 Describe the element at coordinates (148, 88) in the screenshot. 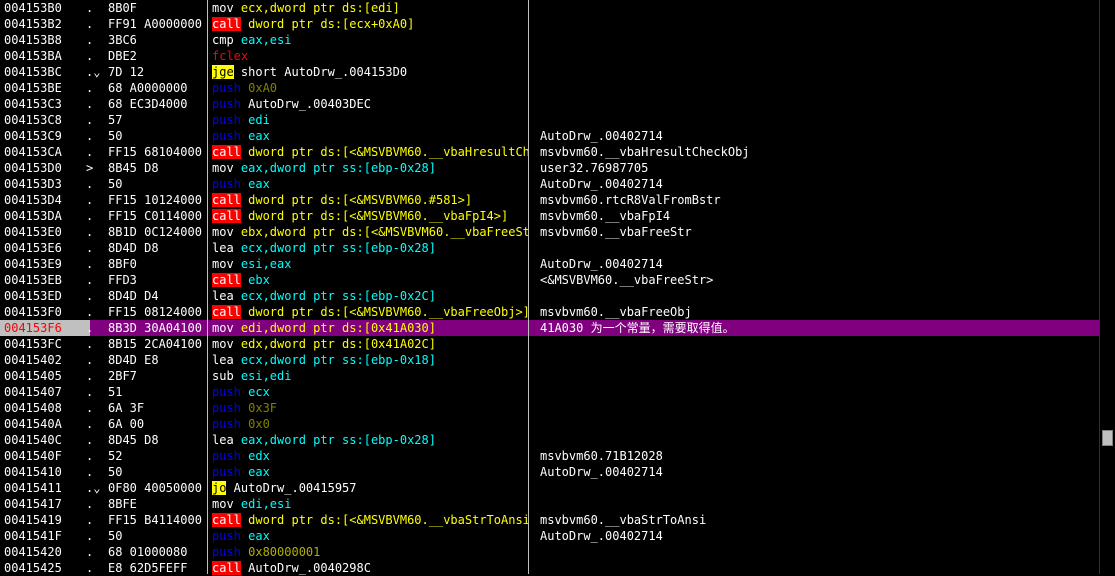

I see `hex-bytes-cell: 68 A0000000` at that location.